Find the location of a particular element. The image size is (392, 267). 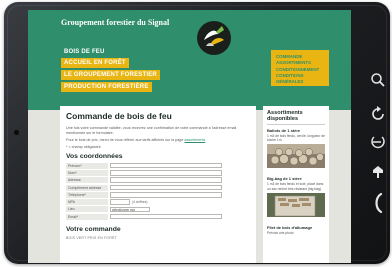

complement-input is located at coordinates (166, 187).